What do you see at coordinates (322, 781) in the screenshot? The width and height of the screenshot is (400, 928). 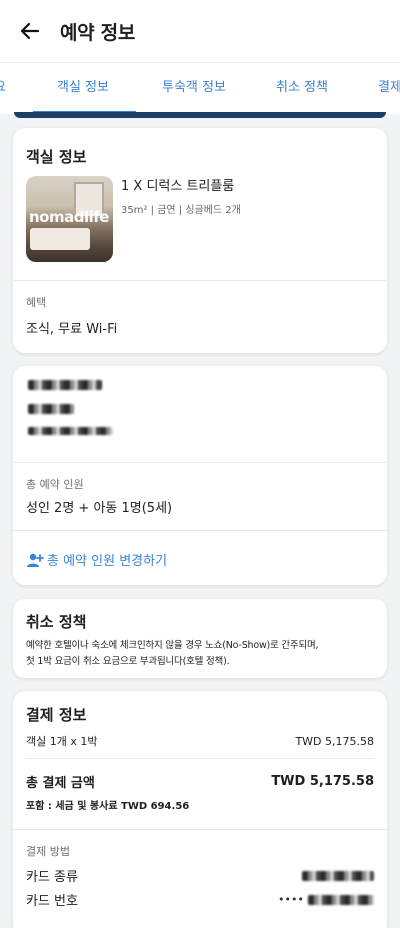 I see `total-amount-value: TWD 5,175.58` at bounding box center [322, 781].